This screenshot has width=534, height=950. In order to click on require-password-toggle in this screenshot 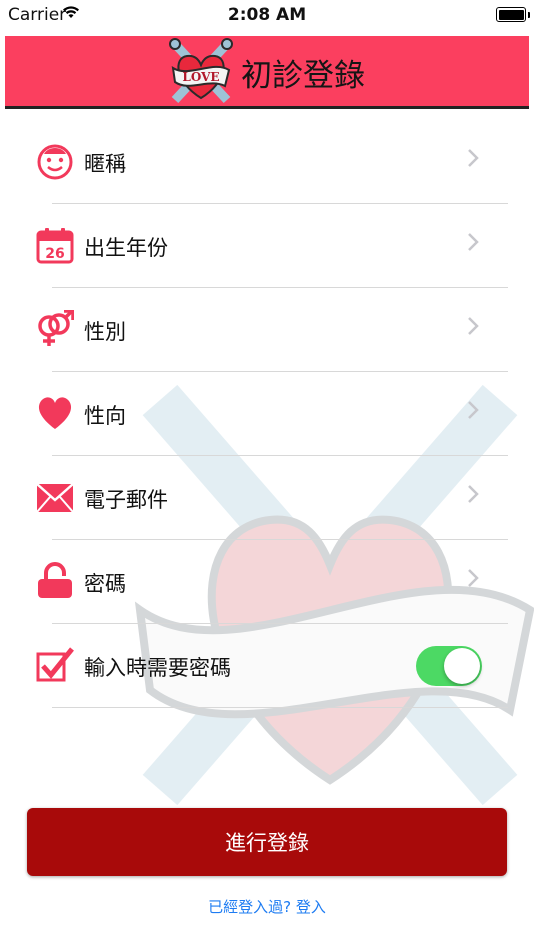, I will do `click(449, 666)`.